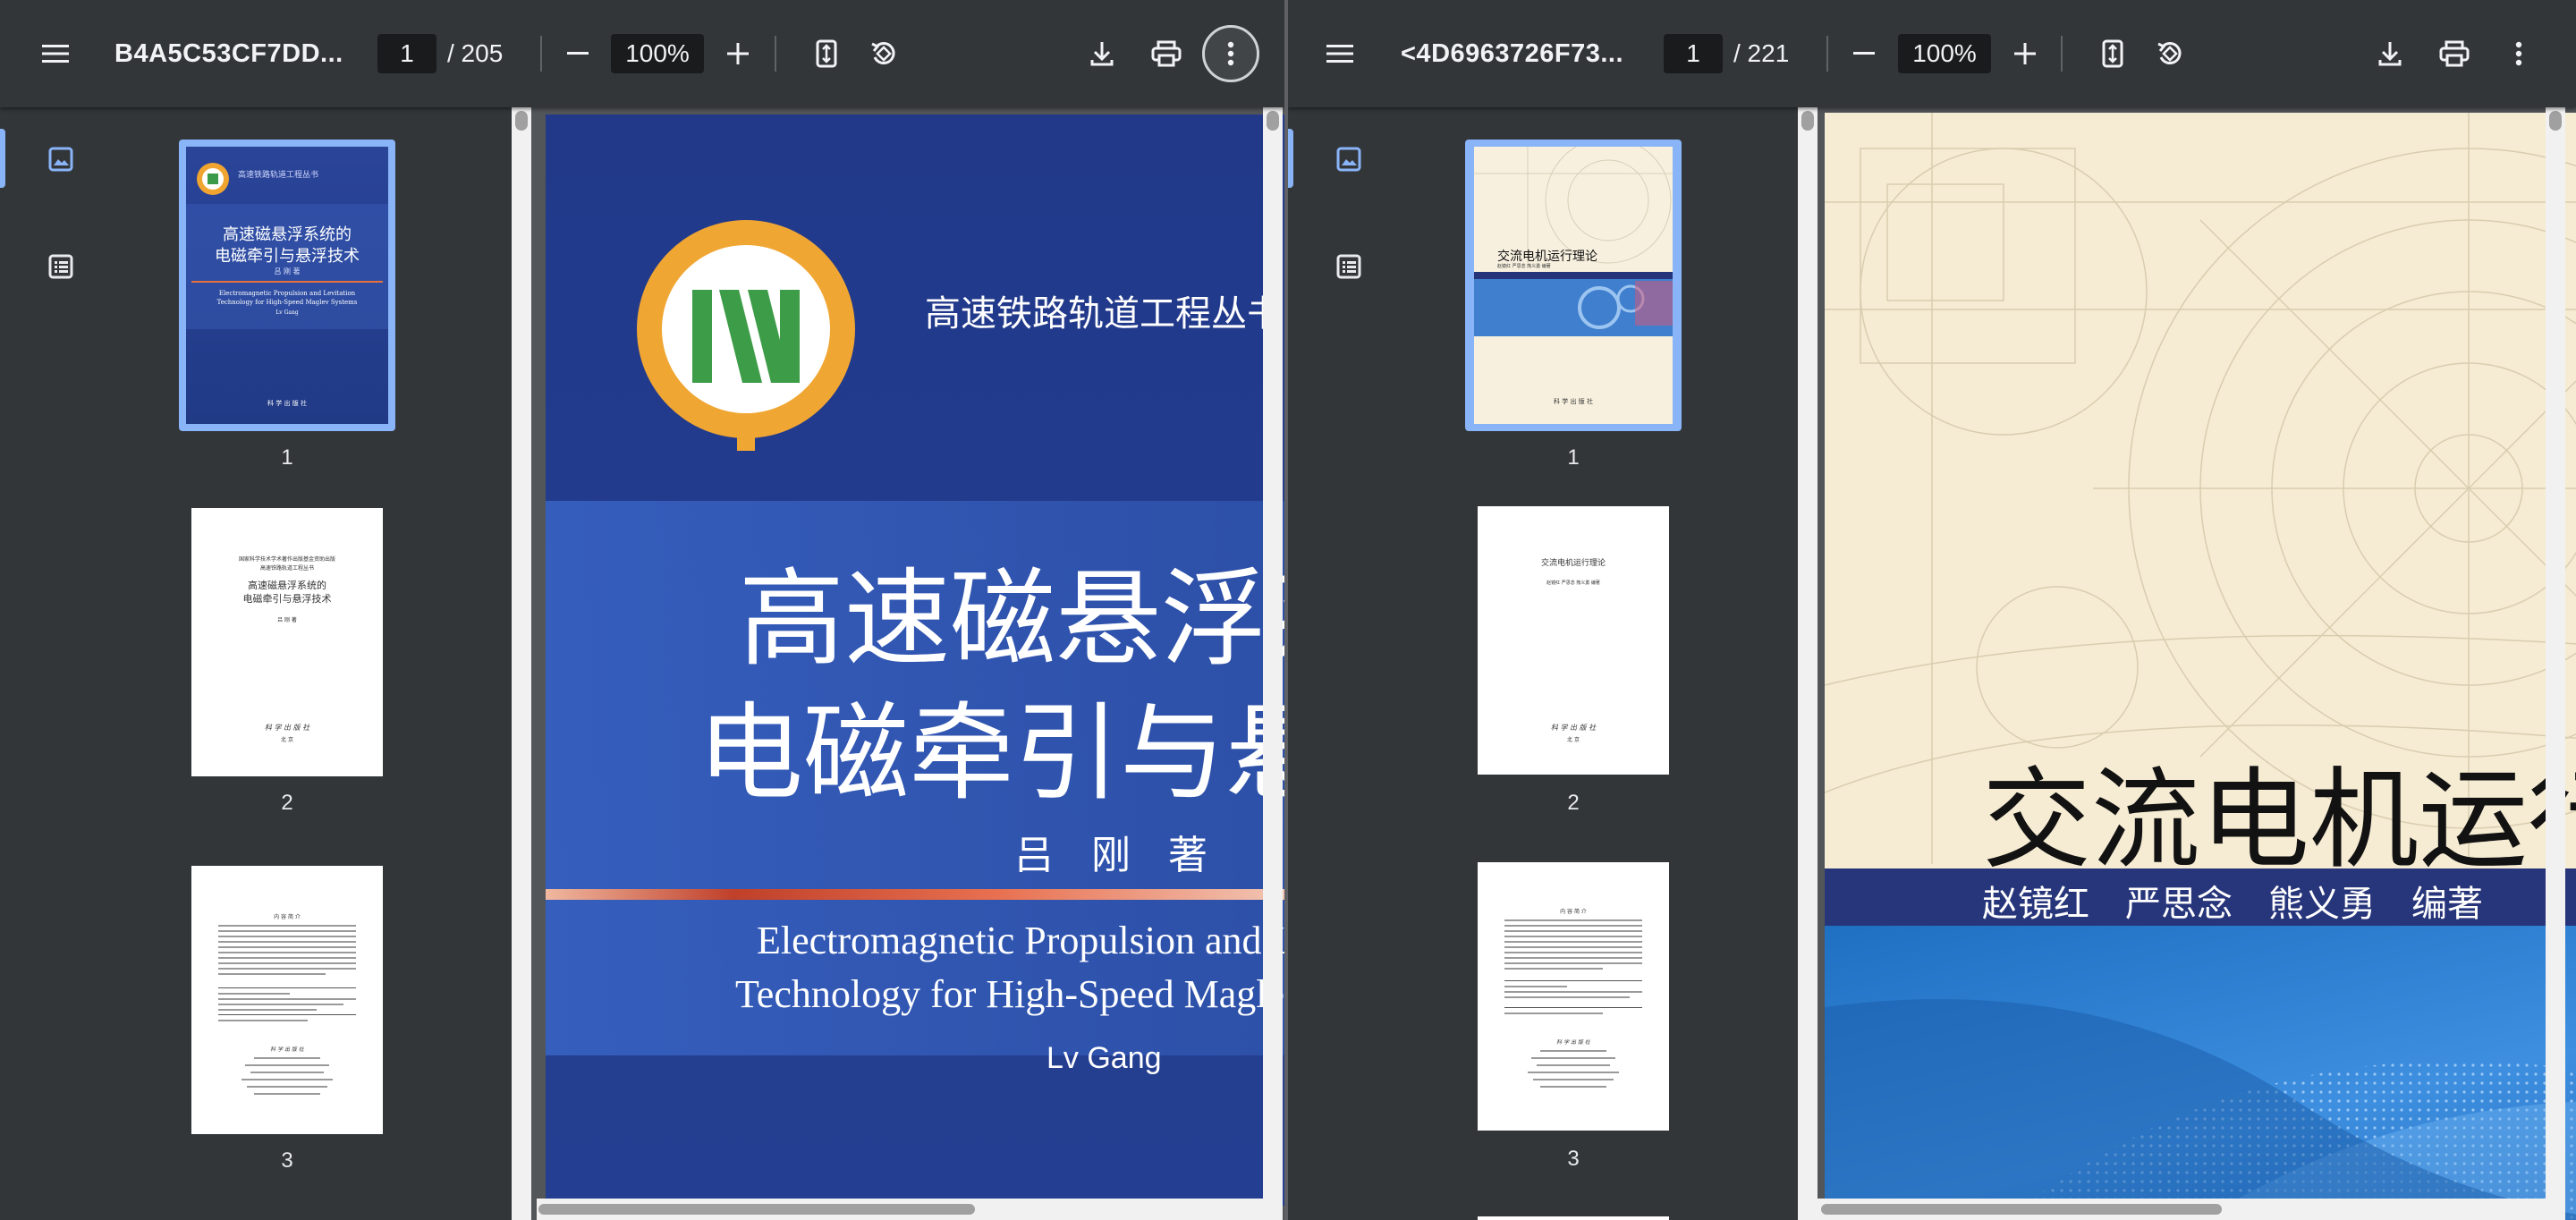  I want to click on thumb-fund-line: 国家科学技术学术著作出版基金资助出版, so click(286, 559).